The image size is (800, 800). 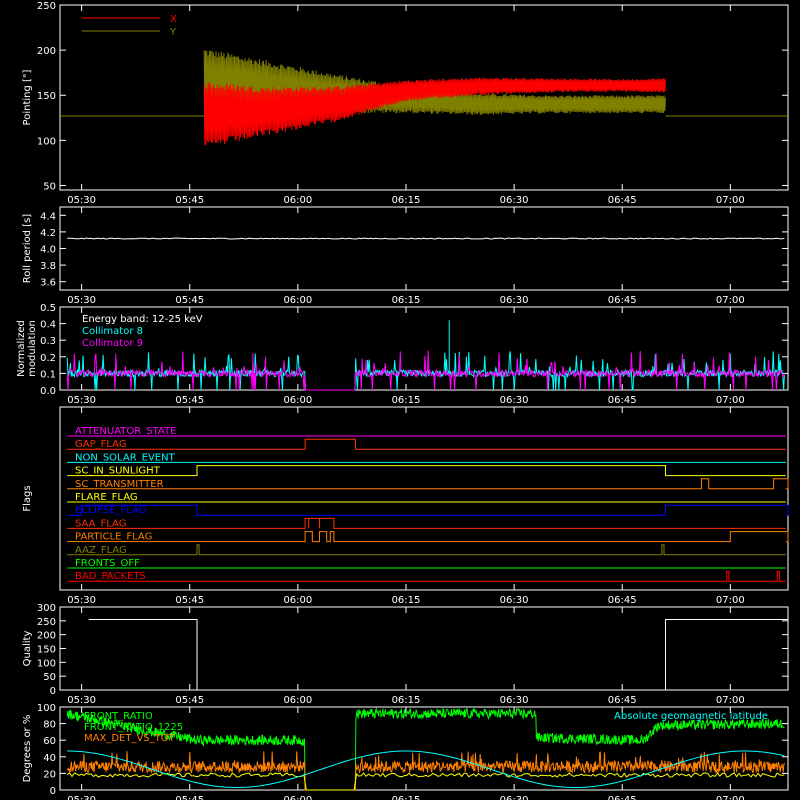 What do you see at coordinates (110, 576) in the screenshot?
I see `flag-label-bad-packets: BAD_PACKETS` at bounding box center [110, 576].